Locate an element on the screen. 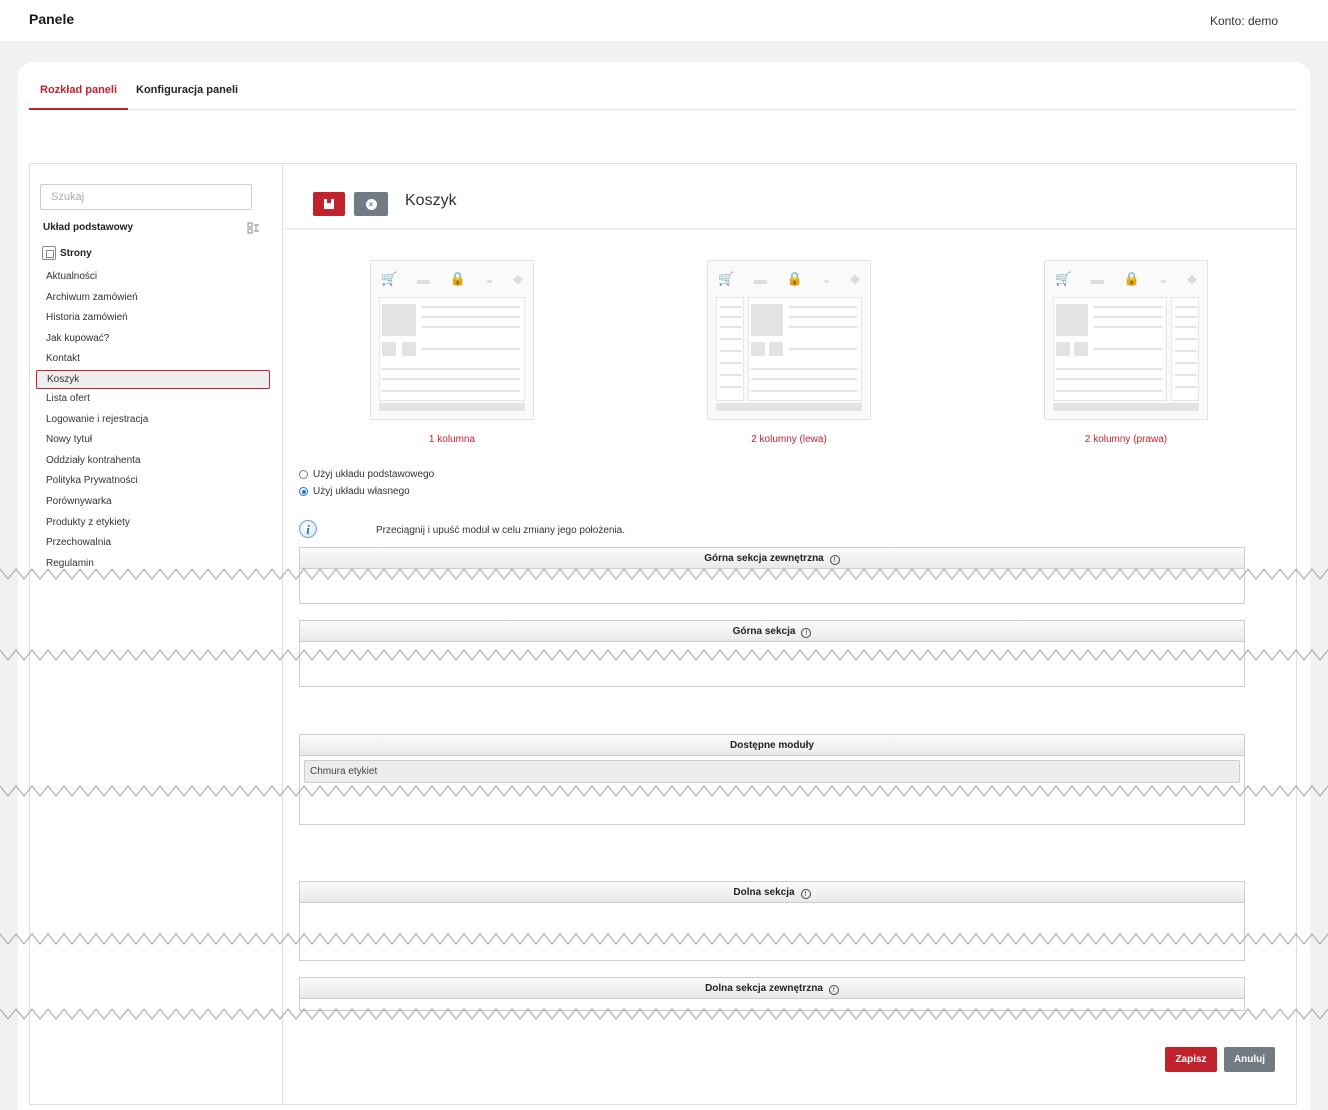 The width and height of the screenshot is (1328, 1110). pages-group: Strony is located at coordinates (67, 253).